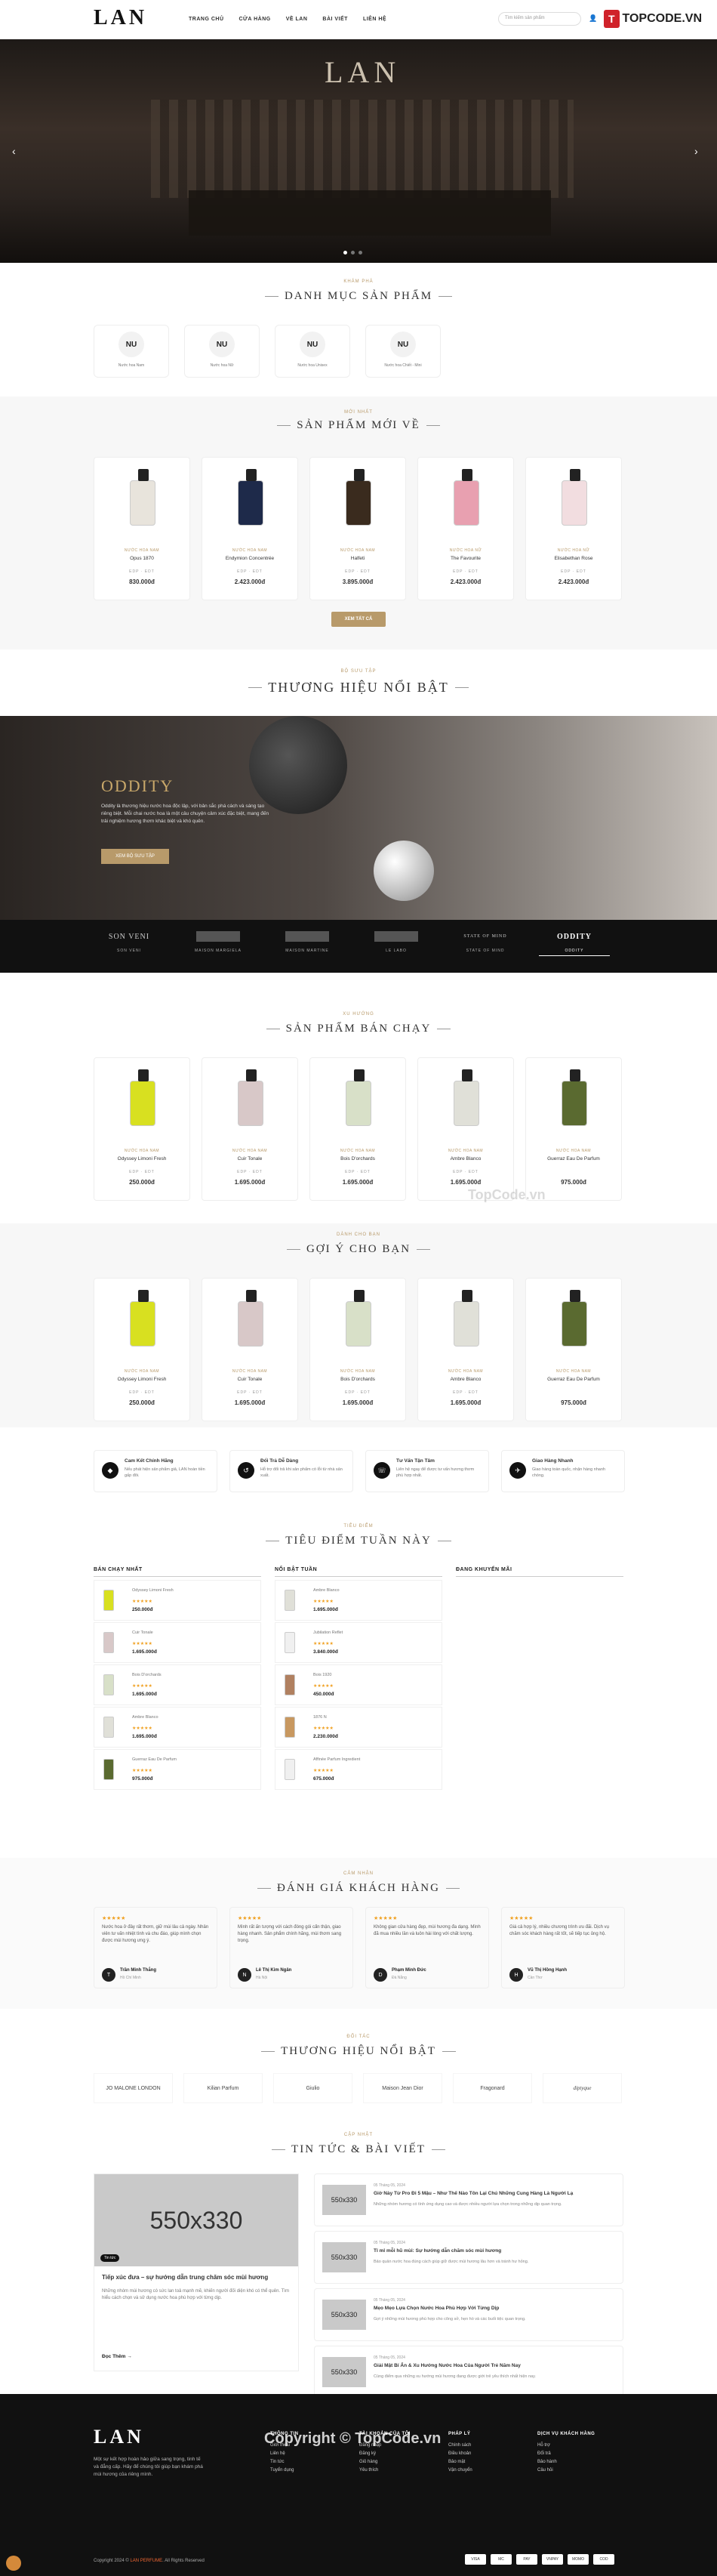  Describe the element at coordinates (336, 1759) in the screenshot. I see `product-name: Affinée Parfum Ingredient` at that location.